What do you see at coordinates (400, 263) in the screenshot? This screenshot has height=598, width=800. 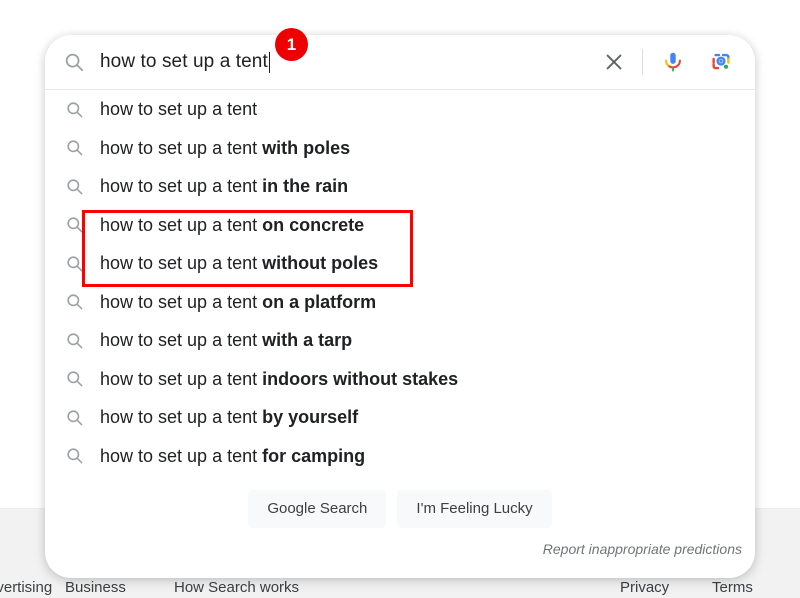 I see `suggestion-item-4: how to set up a tent without poles` at bounding box center [400, 263].